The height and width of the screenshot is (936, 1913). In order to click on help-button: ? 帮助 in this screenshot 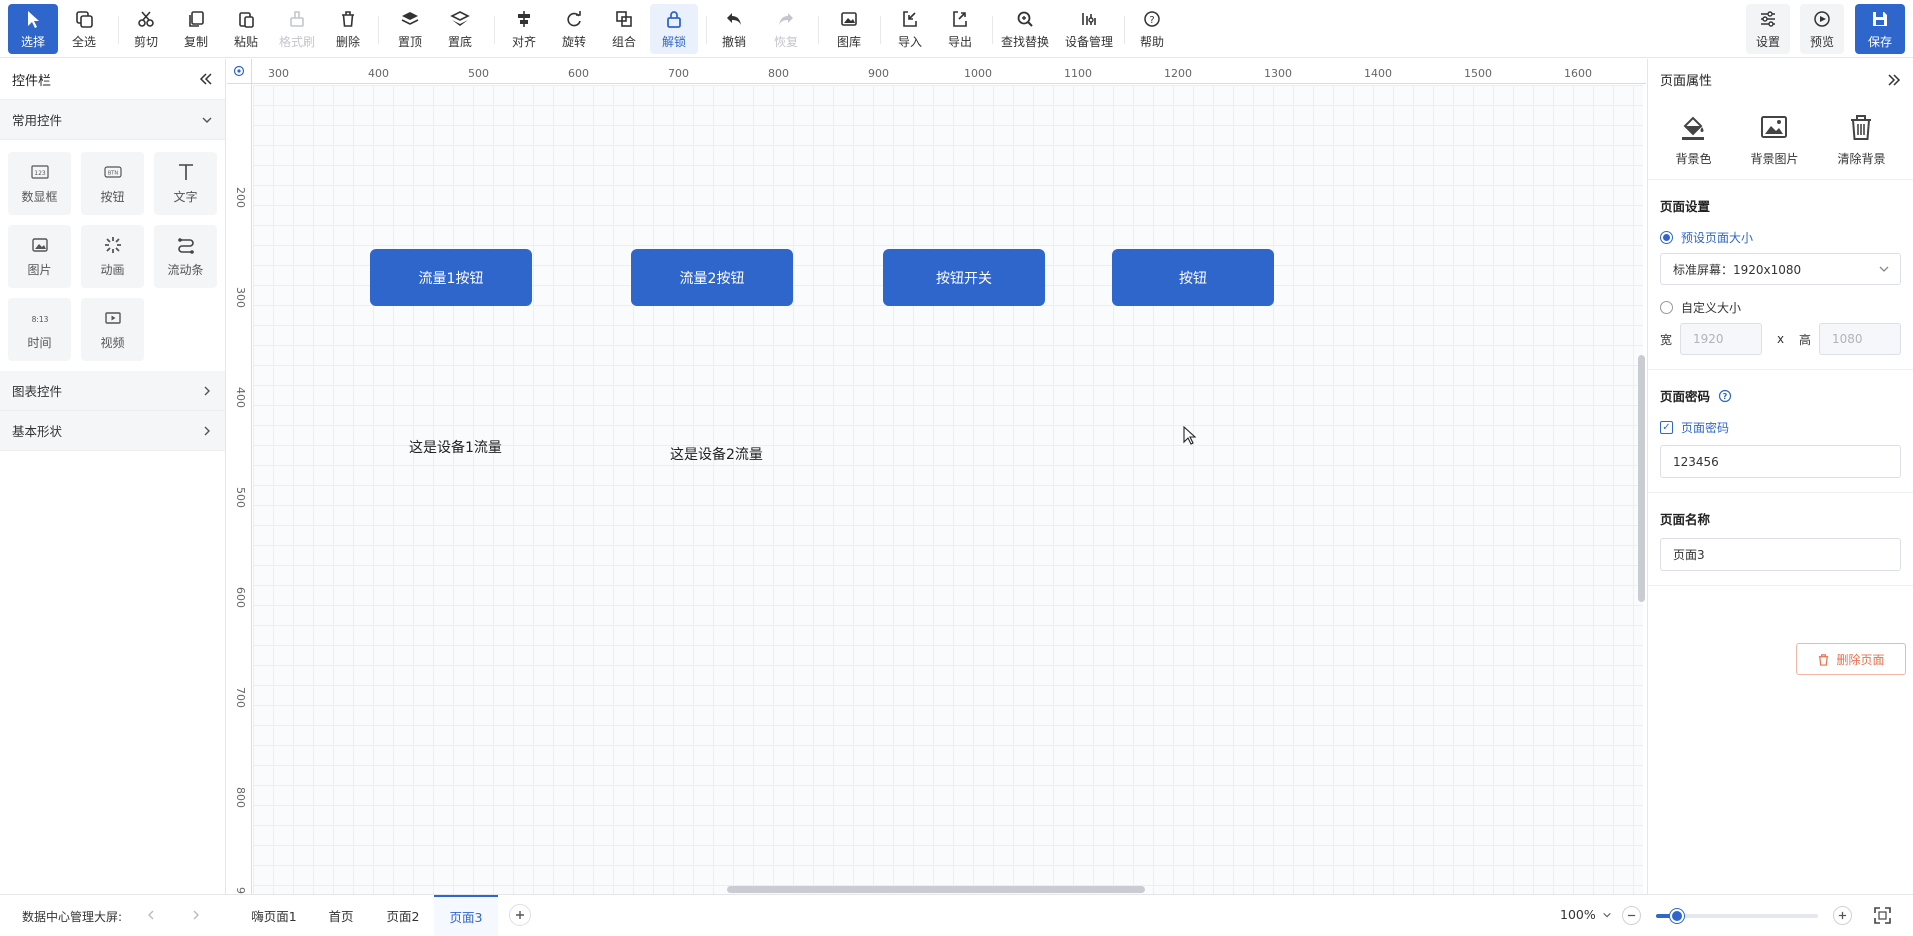, I will do `click(1152, 29)`.